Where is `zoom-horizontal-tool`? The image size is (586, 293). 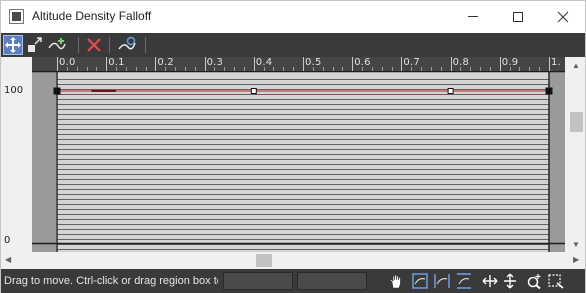
zoom-horizontal-tool is located at coordinates (490, 281).